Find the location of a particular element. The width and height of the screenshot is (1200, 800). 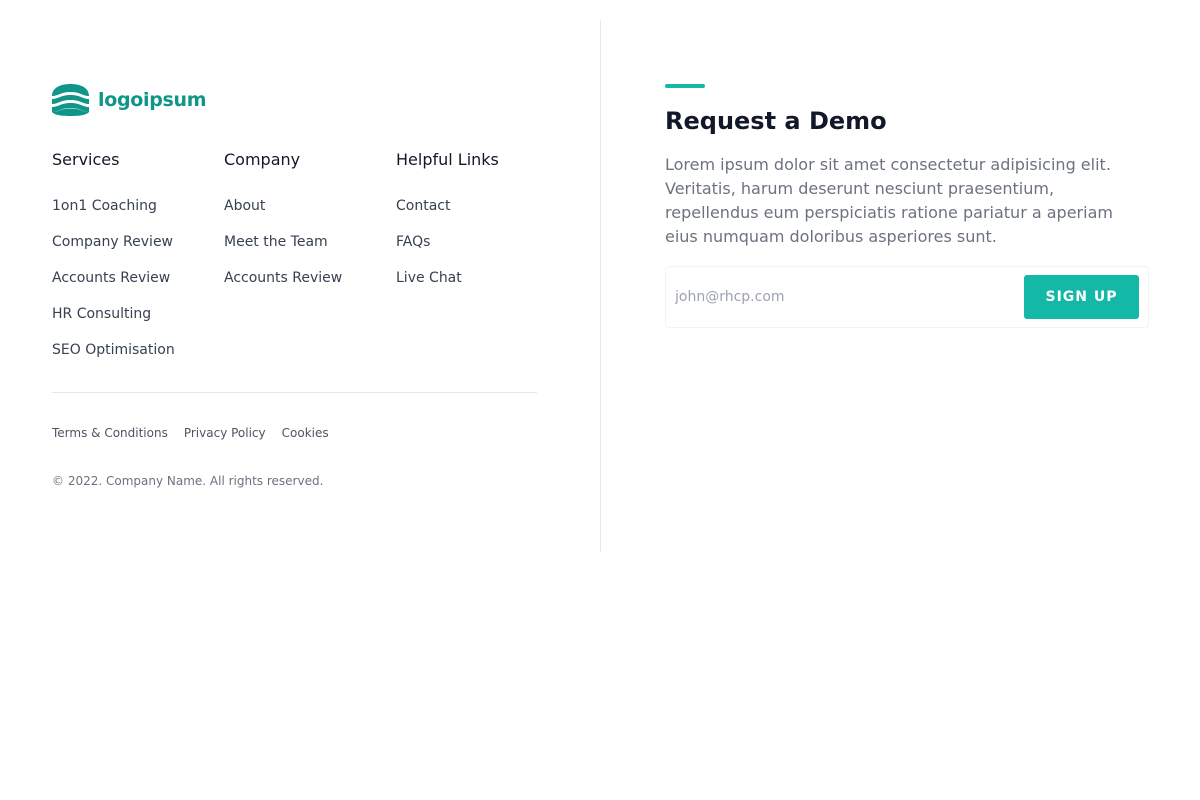

brand-logo: logoipsum is located at coordinates (129, 100).